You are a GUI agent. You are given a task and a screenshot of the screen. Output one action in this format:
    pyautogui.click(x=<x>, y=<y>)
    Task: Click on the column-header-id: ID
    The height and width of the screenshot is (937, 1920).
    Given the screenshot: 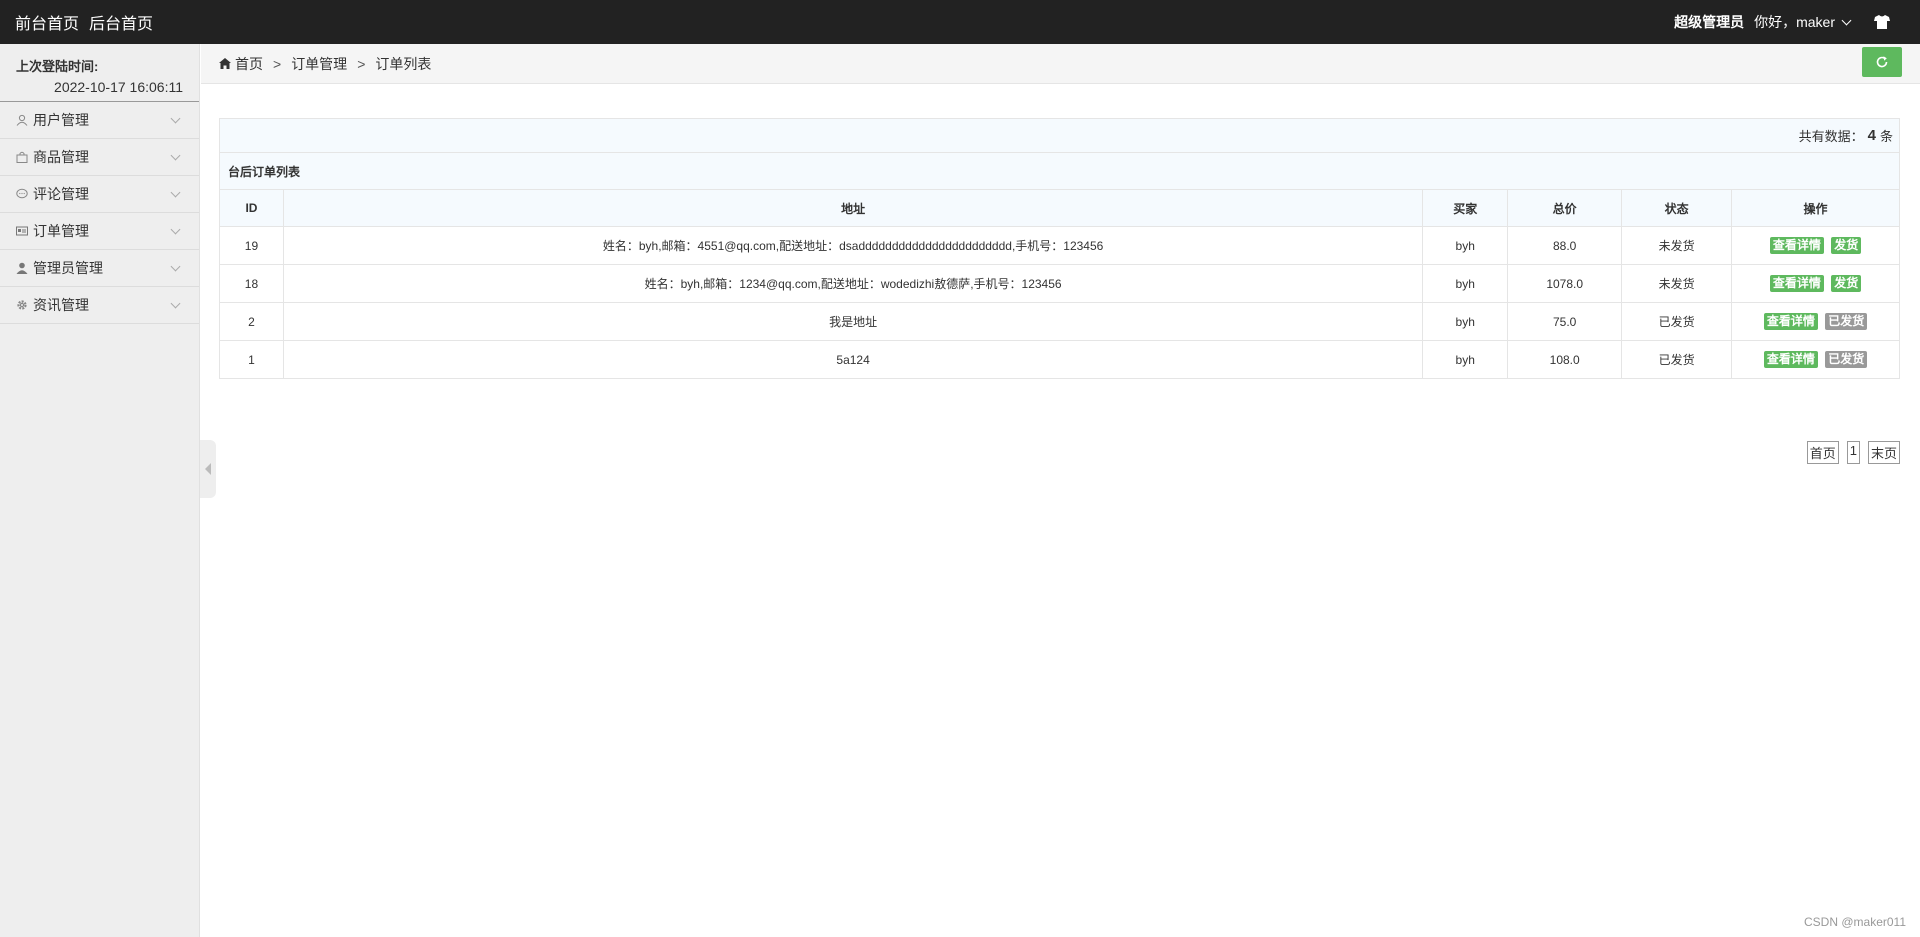 What is the action you would take?
    pyautogui.click(x=251, y=208)
    